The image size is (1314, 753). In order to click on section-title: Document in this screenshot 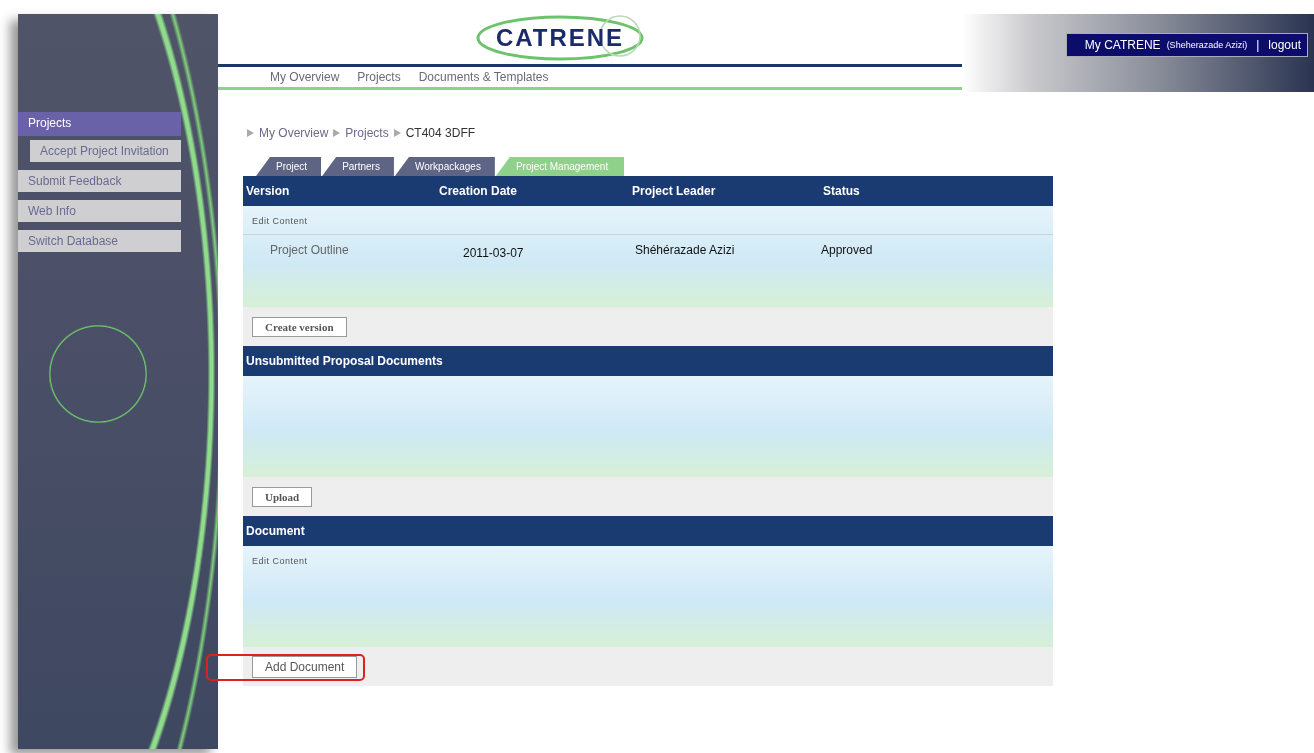, I will do `click(648, 531)`.